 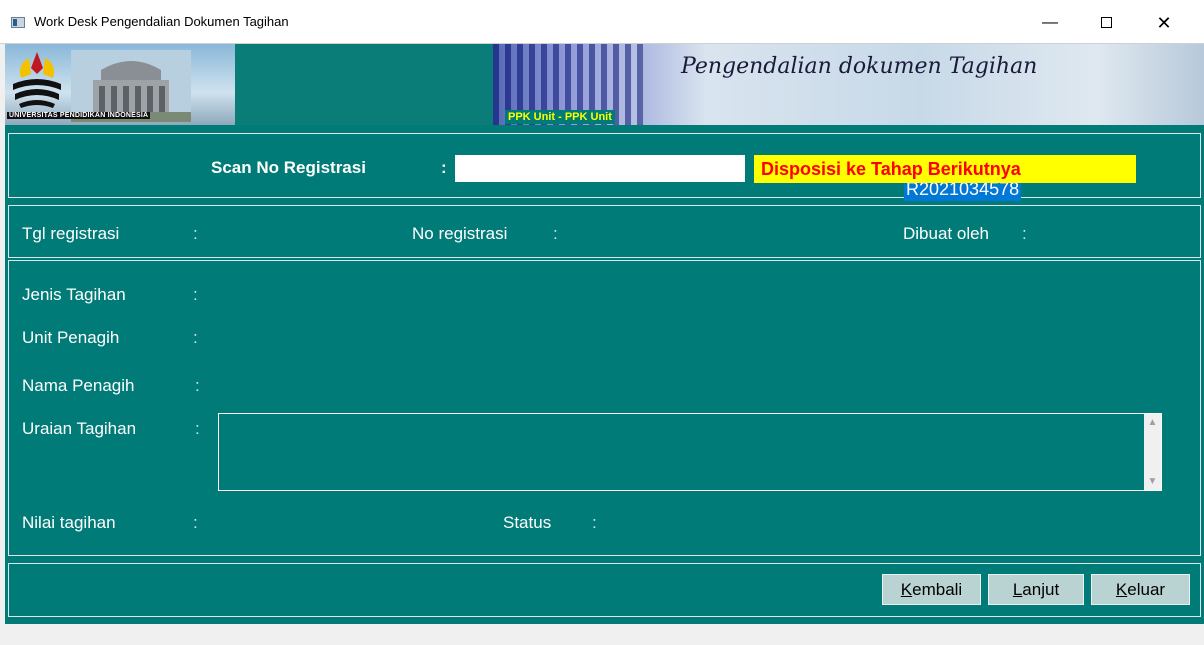 What do you see at coordinates (946, 233) in the screenshot?
I see `dibuat-oleh-label: Dibuat oleh` at bounding box center [946, 233].